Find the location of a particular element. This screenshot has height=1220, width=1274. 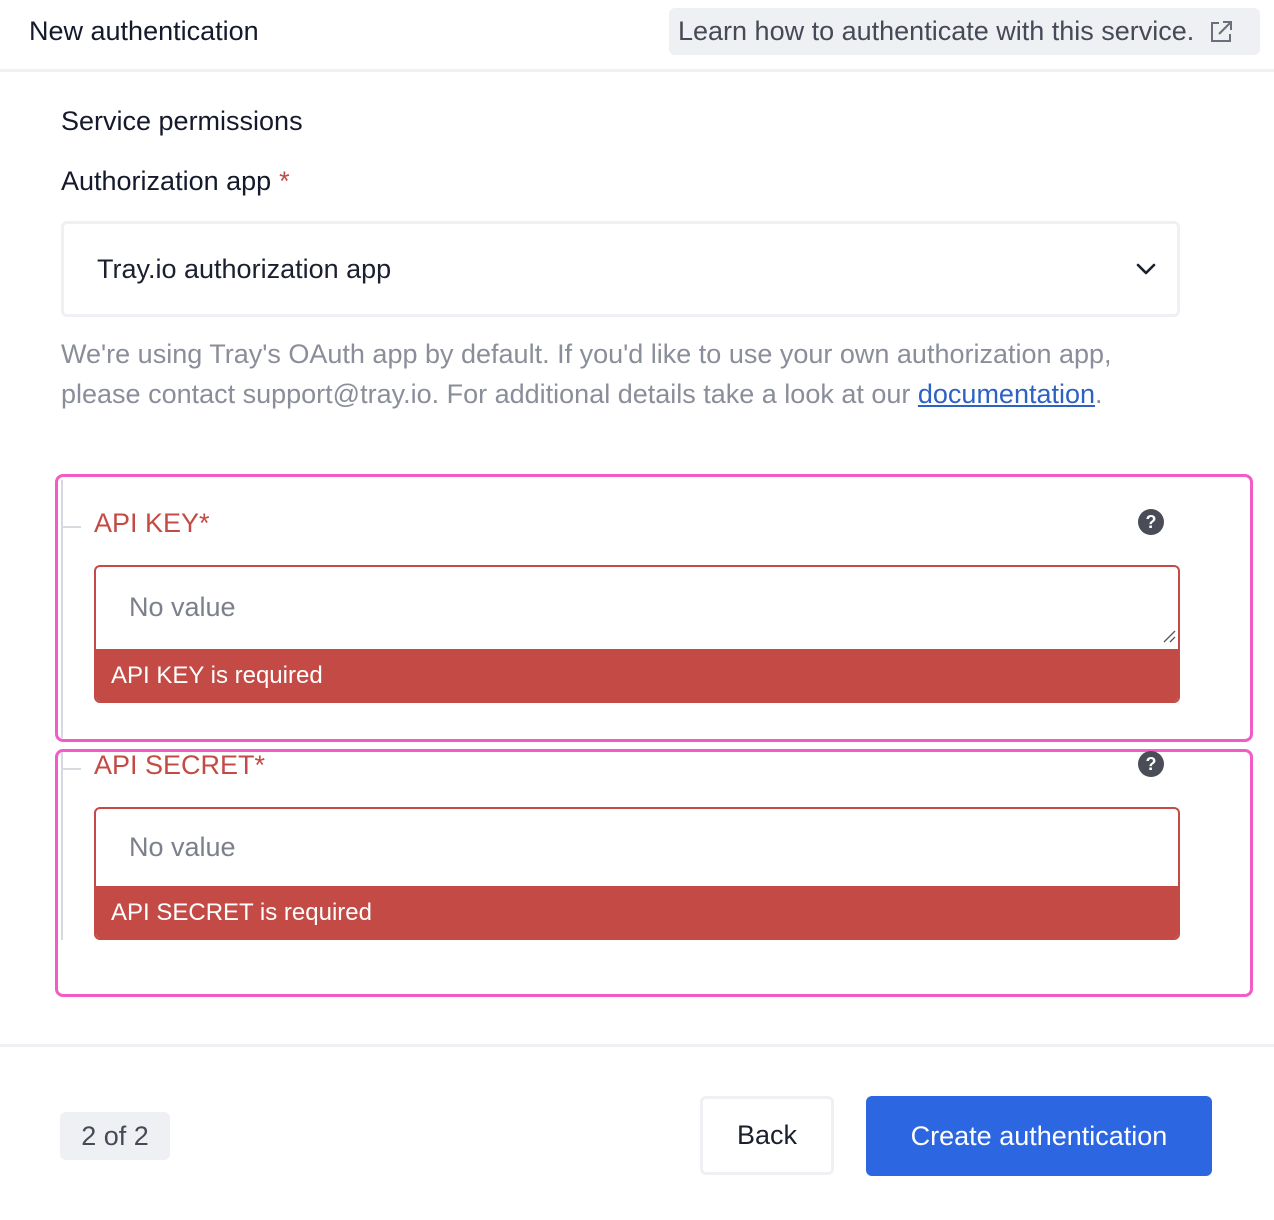

step-indicator: 2 of 2 is located at coordinates (115, 1136).